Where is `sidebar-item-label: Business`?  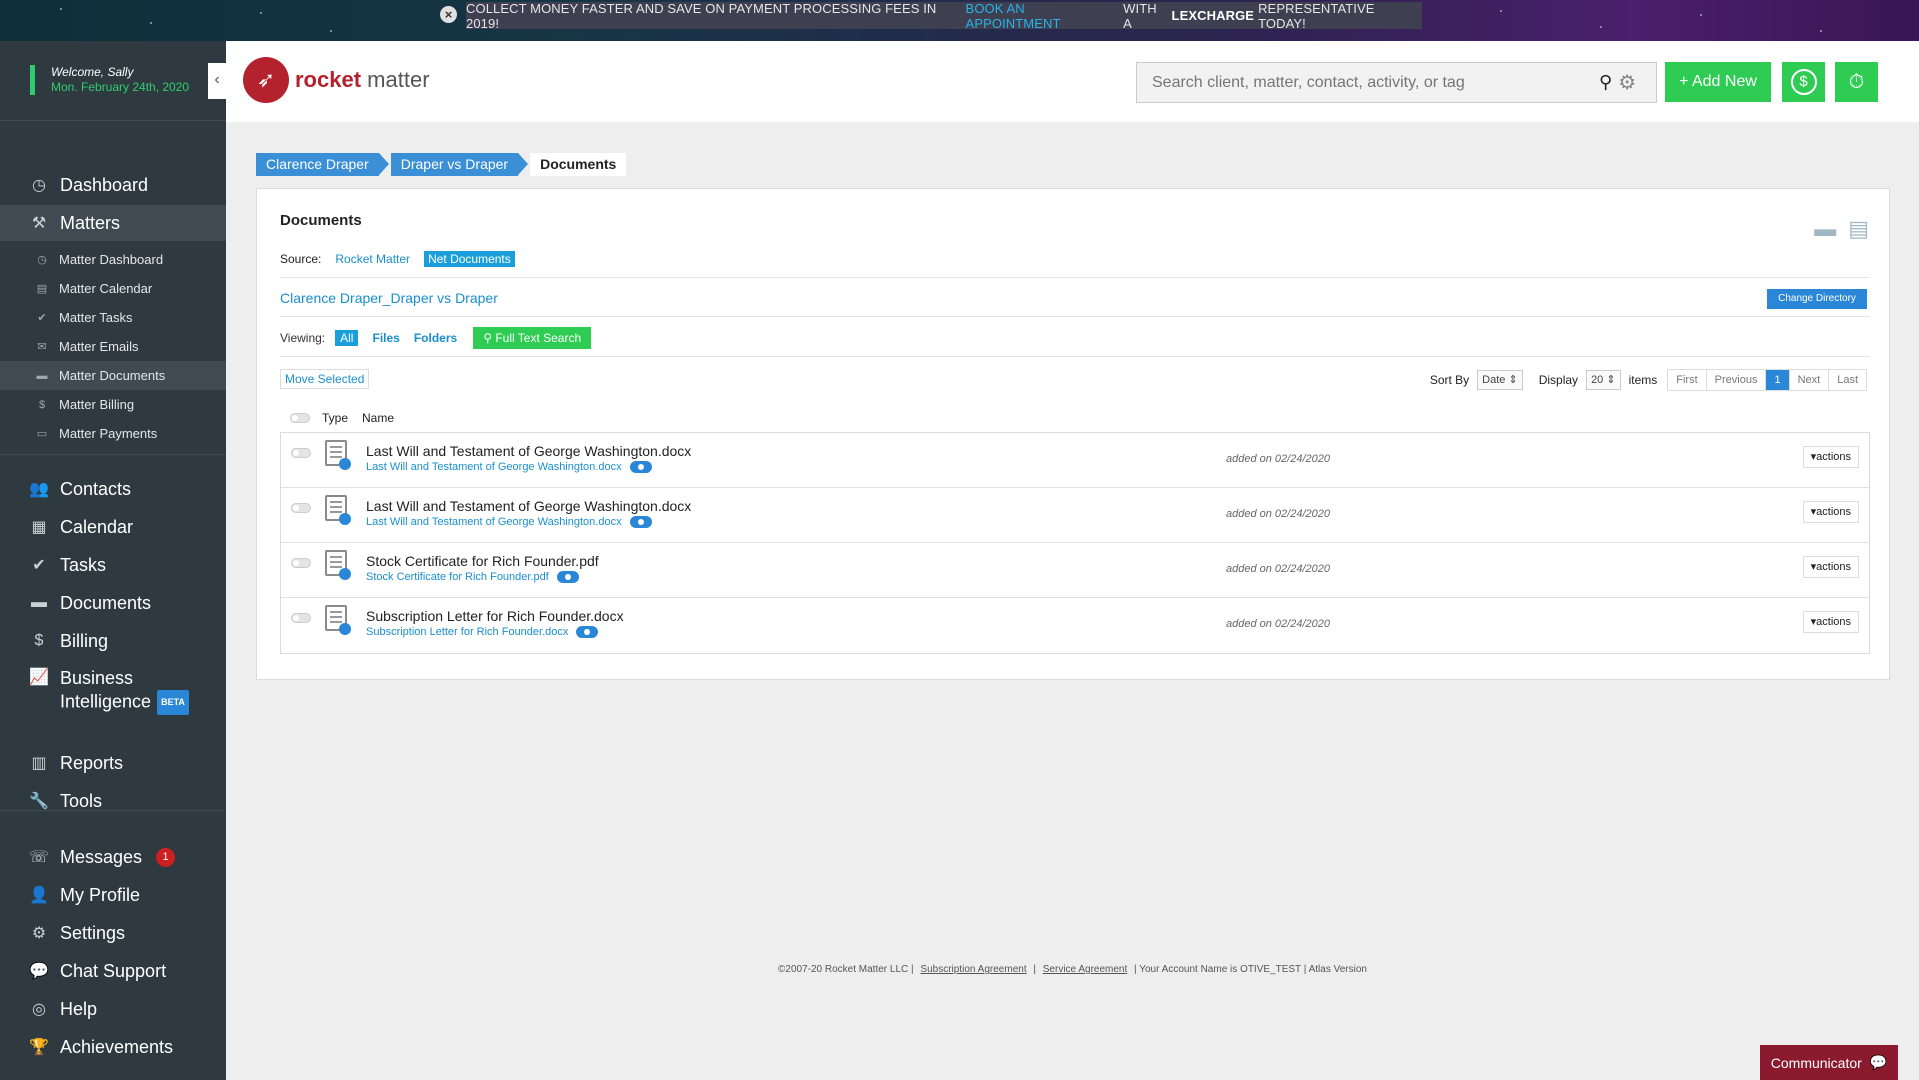 sidebar-item-label: Business is located at coordinates (97, 678).